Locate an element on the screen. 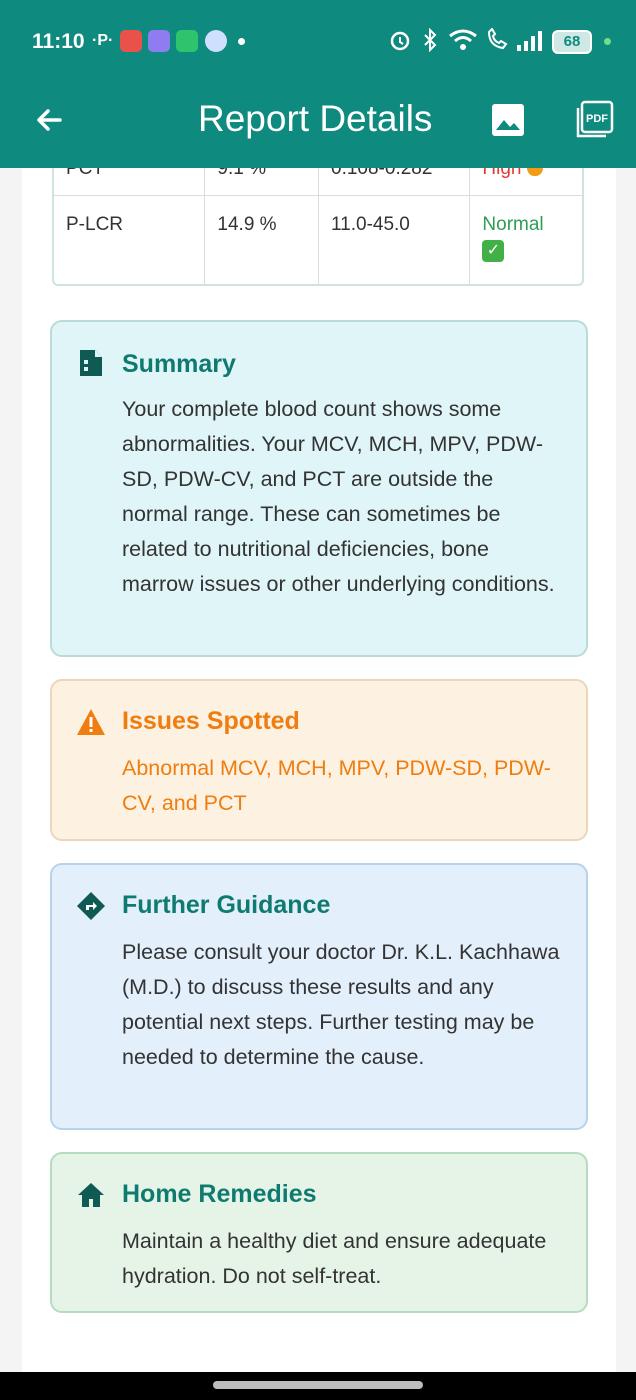  remedies-title: Home Remedies is located at coordinates (219, 1194).